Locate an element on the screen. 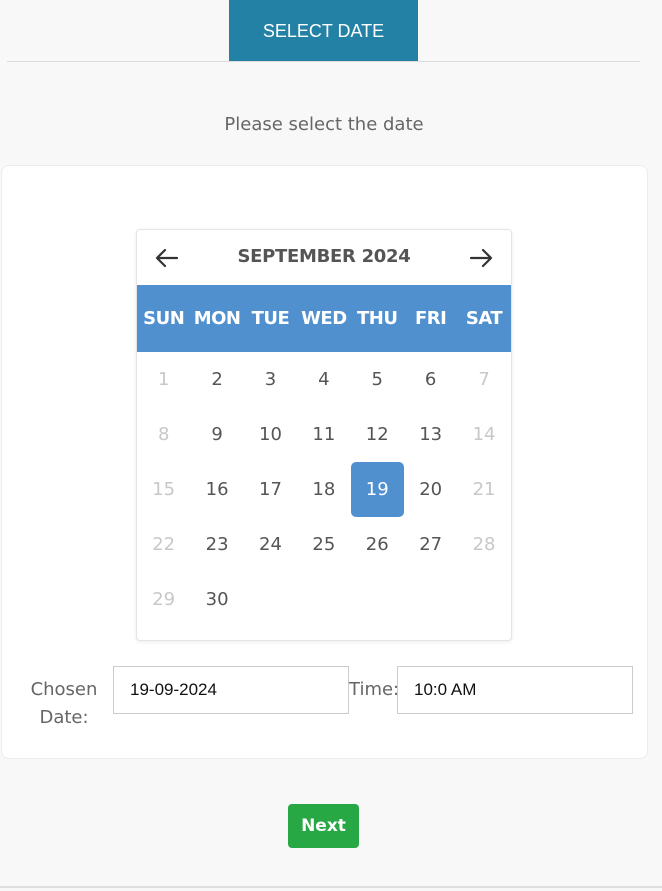 Image resolution: width=662 pixels, height=891 pixels. calendar-day-number: 30 is located at coordinates (217, 599).